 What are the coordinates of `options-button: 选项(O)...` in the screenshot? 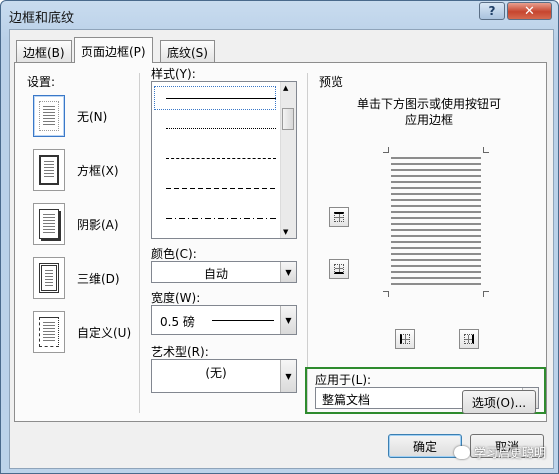 It's located at (499, 402).